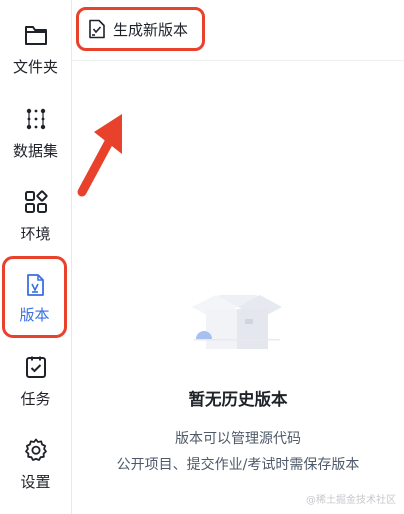  I want to click on sidebar-item-label: 任务, so click(35, 399).